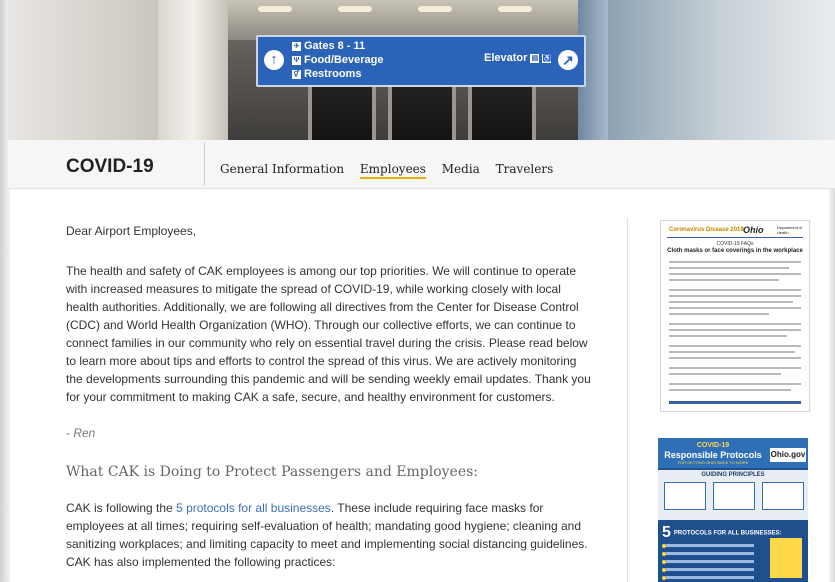 The image size is (835, 582). What do you see at coordinates (274, 60) in the screenshot?
I see `up-arrow-icon: ↑` at bounding box center [274, 60].